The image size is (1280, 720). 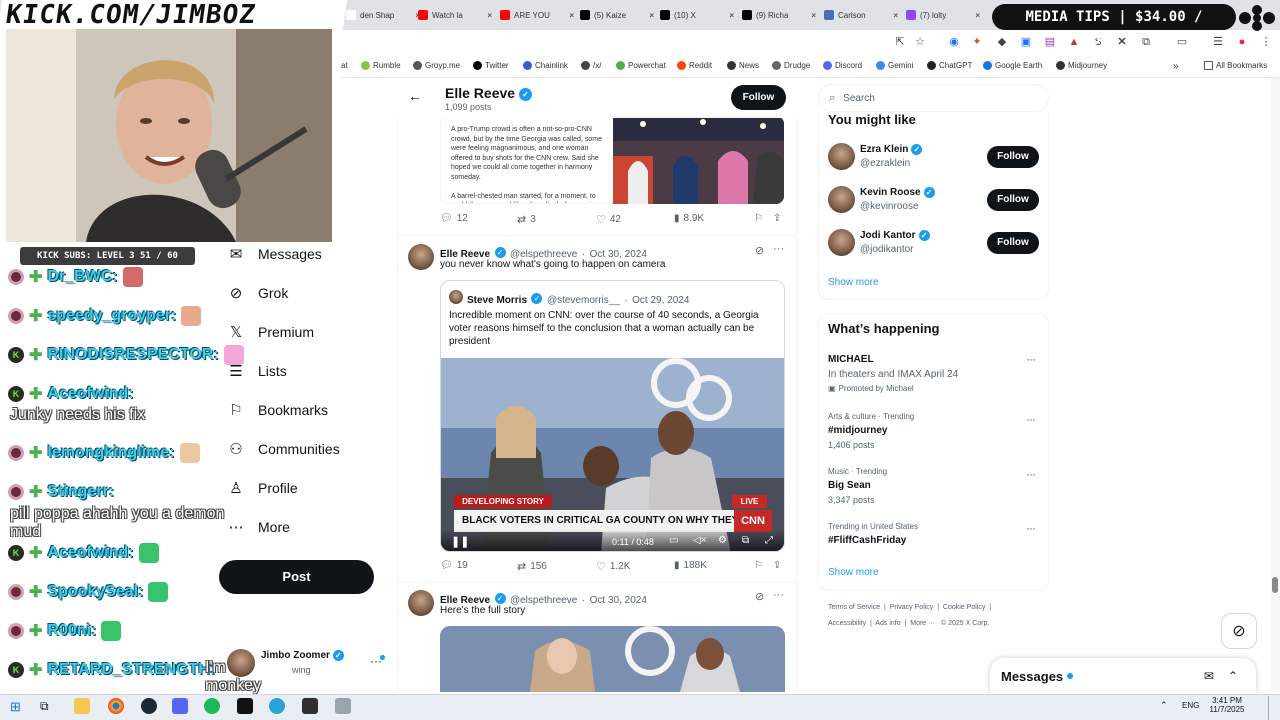 I want to click on bookmark-item: Rumble, so click(x=381, y=65).